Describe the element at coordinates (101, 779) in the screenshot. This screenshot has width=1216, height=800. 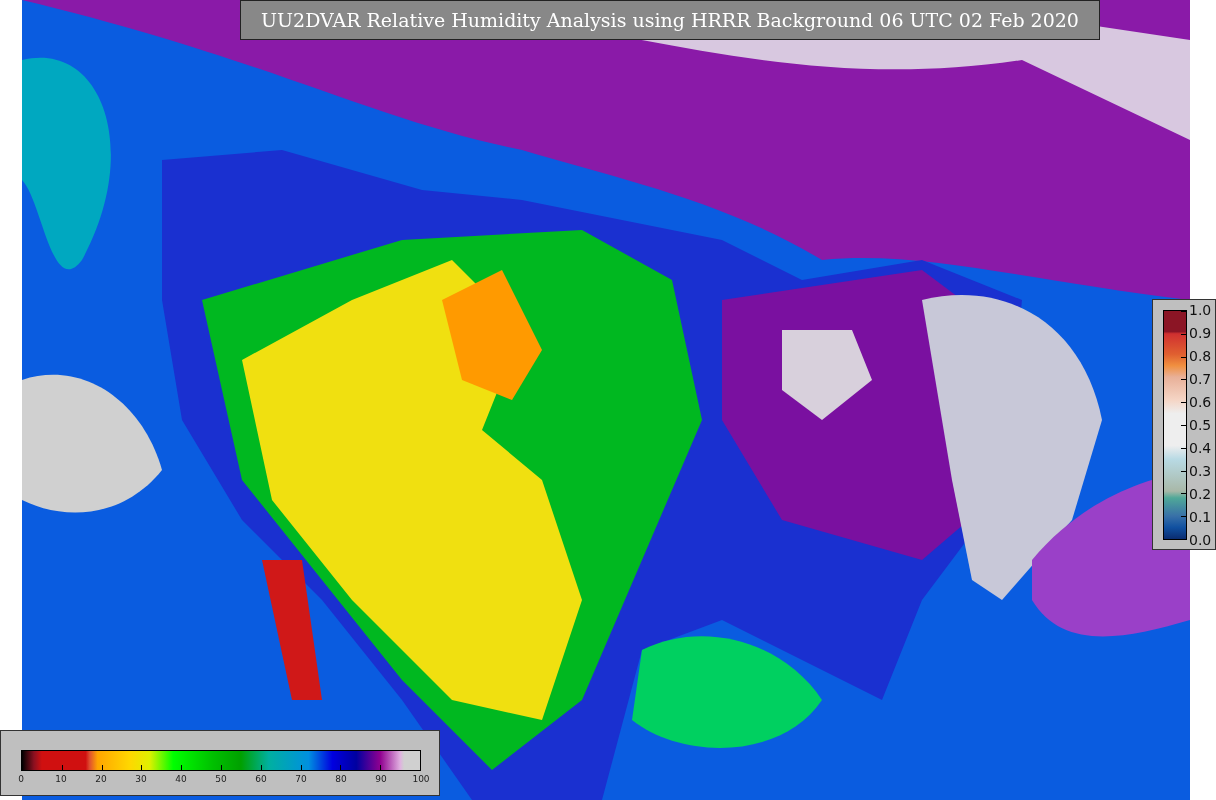
I see `tick-label: 20` at that location.